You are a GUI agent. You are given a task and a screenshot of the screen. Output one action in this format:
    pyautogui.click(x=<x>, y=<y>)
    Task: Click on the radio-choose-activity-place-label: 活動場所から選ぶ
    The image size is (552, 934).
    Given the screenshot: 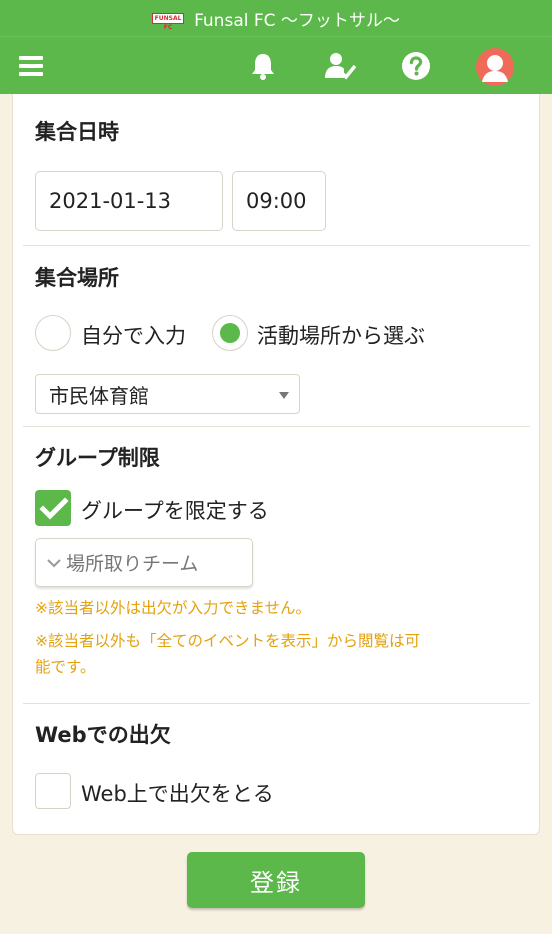 What is the action you would take?
    pyautogui.click(x=341, y=335)
    